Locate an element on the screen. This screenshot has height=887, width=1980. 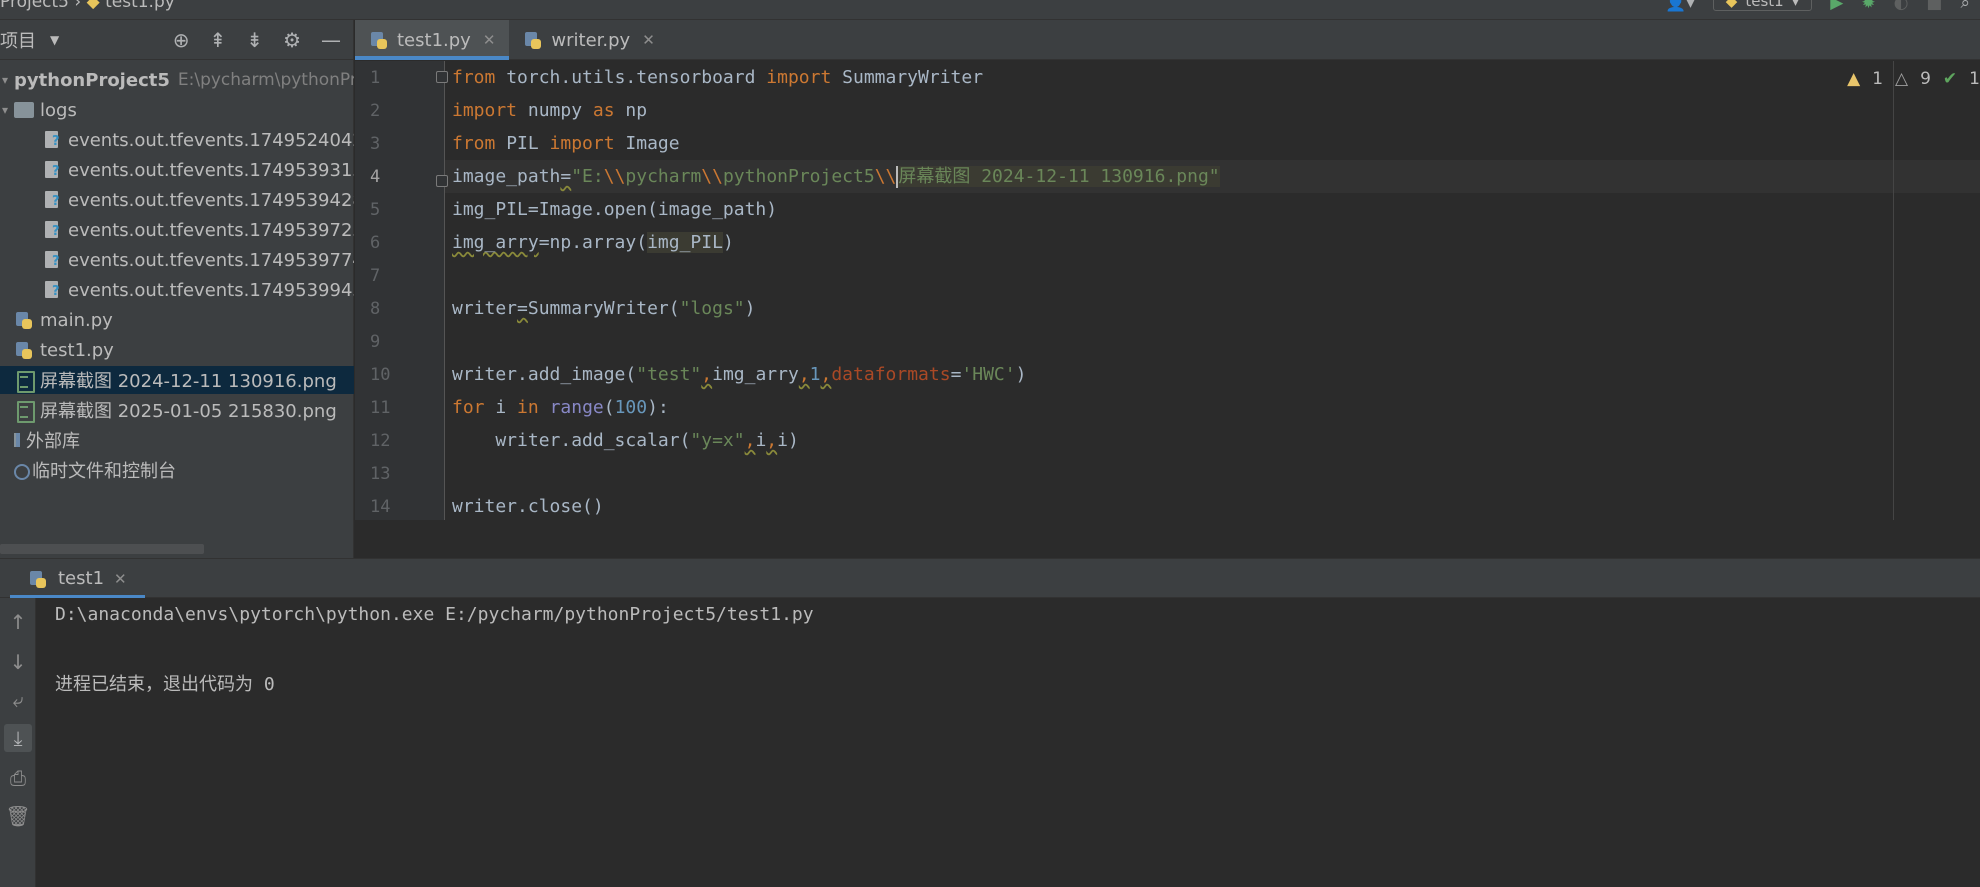
horizontal-scrollbar is located at coordinates (102, 549).